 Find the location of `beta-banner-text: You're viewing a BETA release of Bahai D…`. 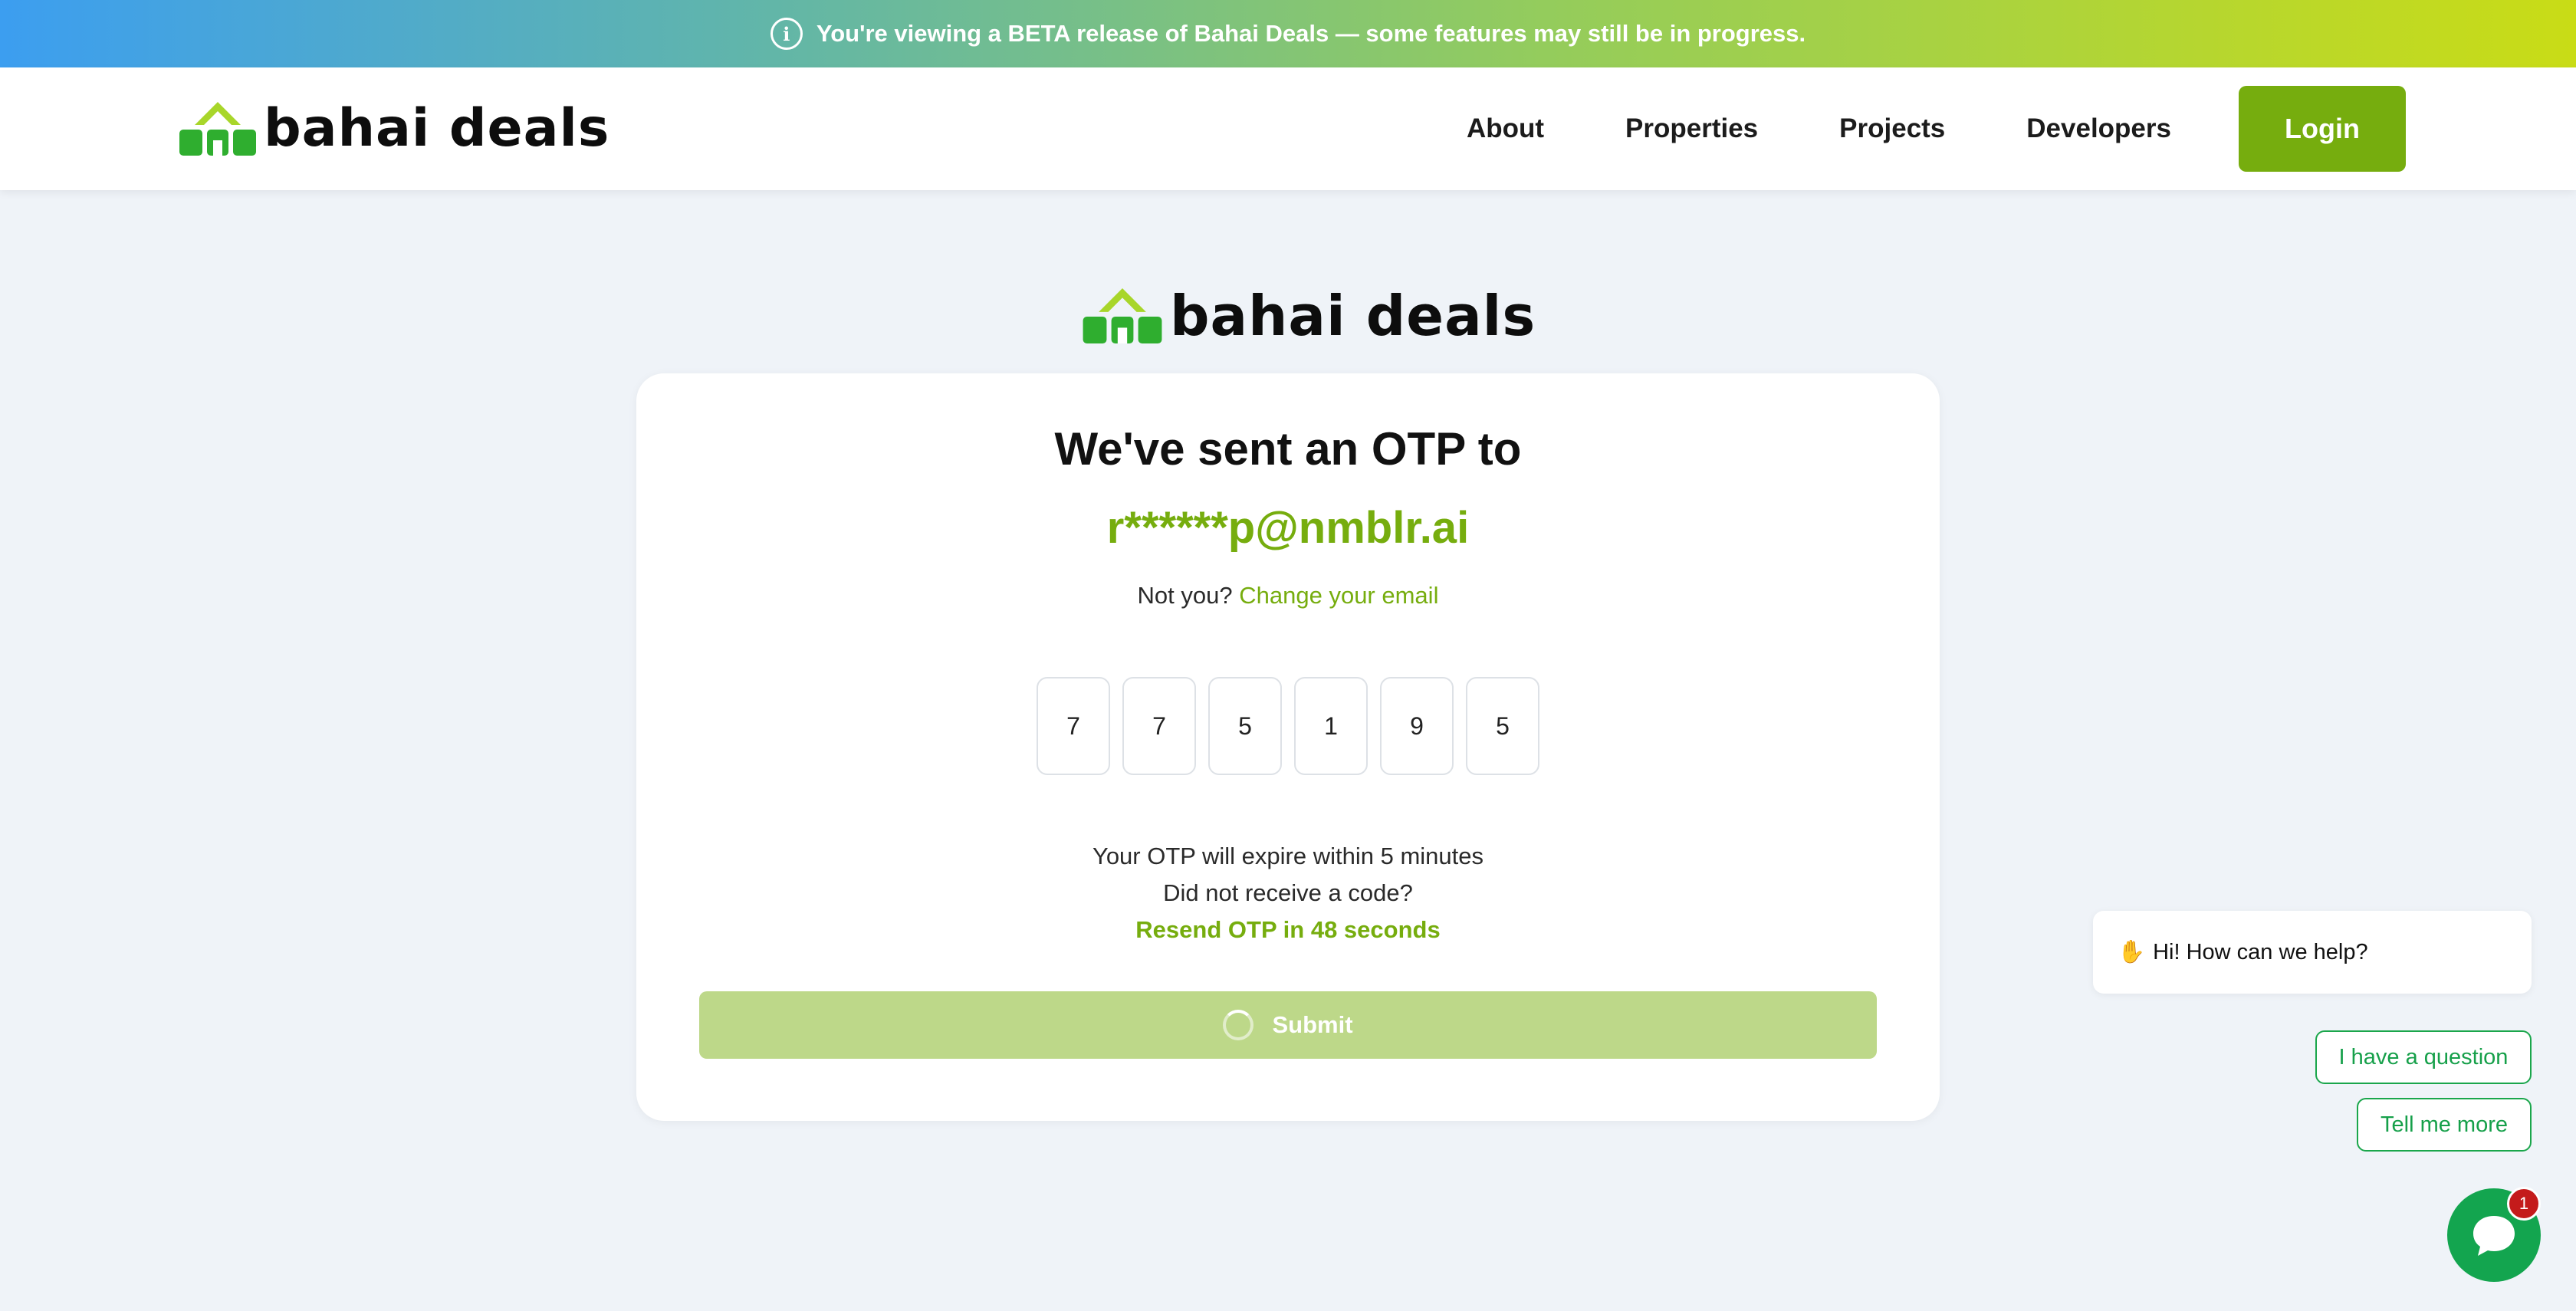

beta-banner-text: You're viewing a BETA release of Bahai D… is located at coordinates (1311, 34).